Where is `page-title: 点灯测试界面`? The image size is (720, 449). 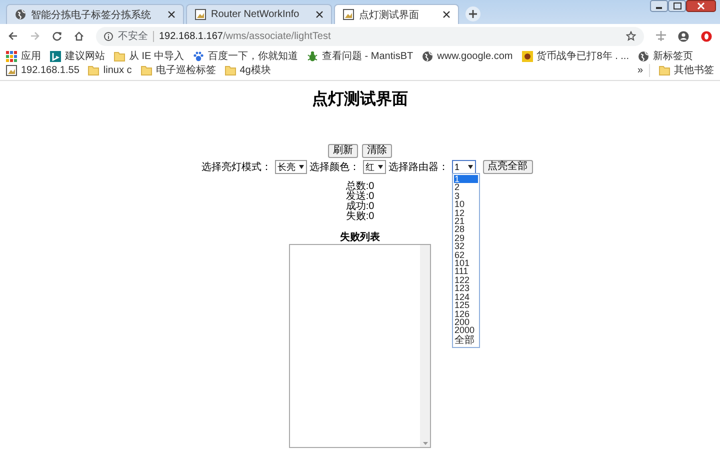
page-title: 点灯测试界面 is located at coordinates (360, 100).